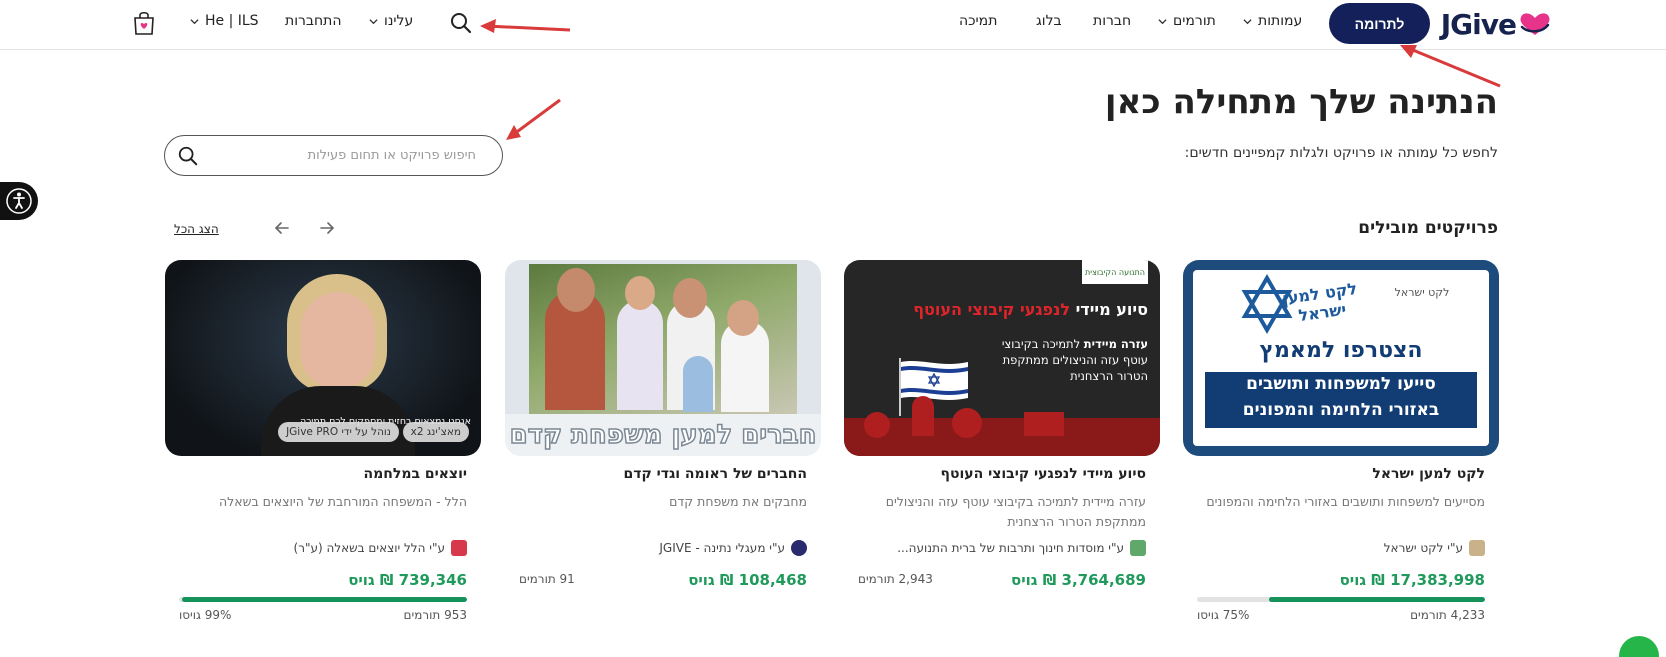 This screenshot has width=1666, height=657. I want to click on image-body-bold: עזרה מיידית, so click(1115, 344).